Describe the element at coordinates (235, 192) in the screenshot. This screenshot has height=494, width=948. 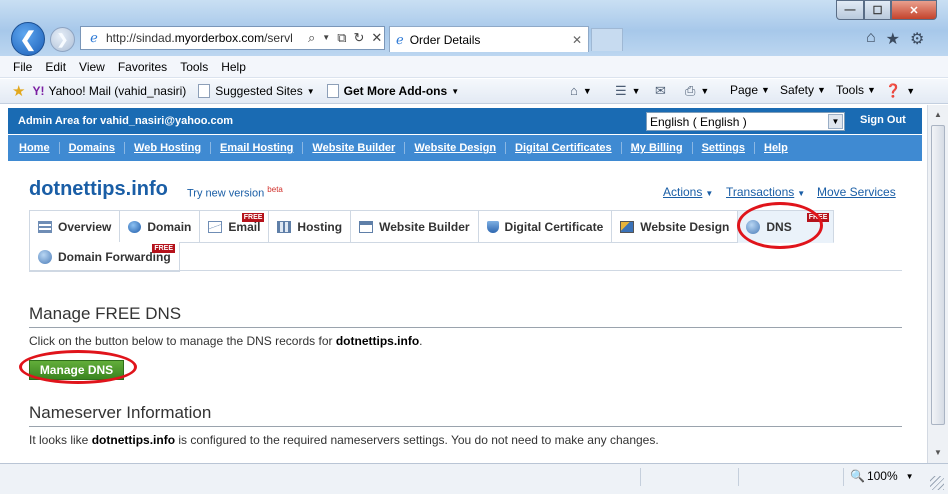
I see `try-new-version-link: Try new version beta` at that location.